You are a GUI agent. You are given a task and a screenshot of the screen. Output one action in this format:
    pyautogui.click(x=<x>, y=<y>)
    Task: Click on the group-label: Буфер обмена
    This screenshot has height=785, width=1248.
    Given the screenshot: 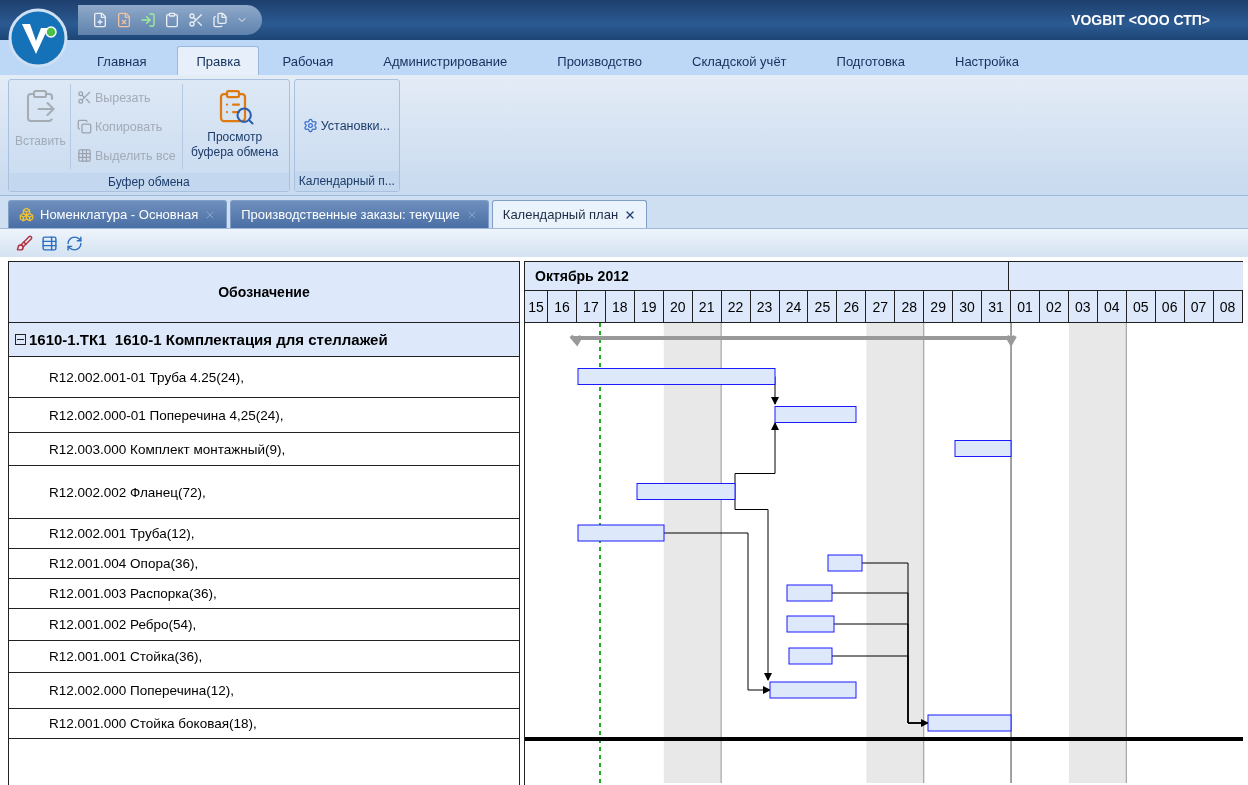 What is the action you would take?
    pyautogui.click(x=149, y=182)
    